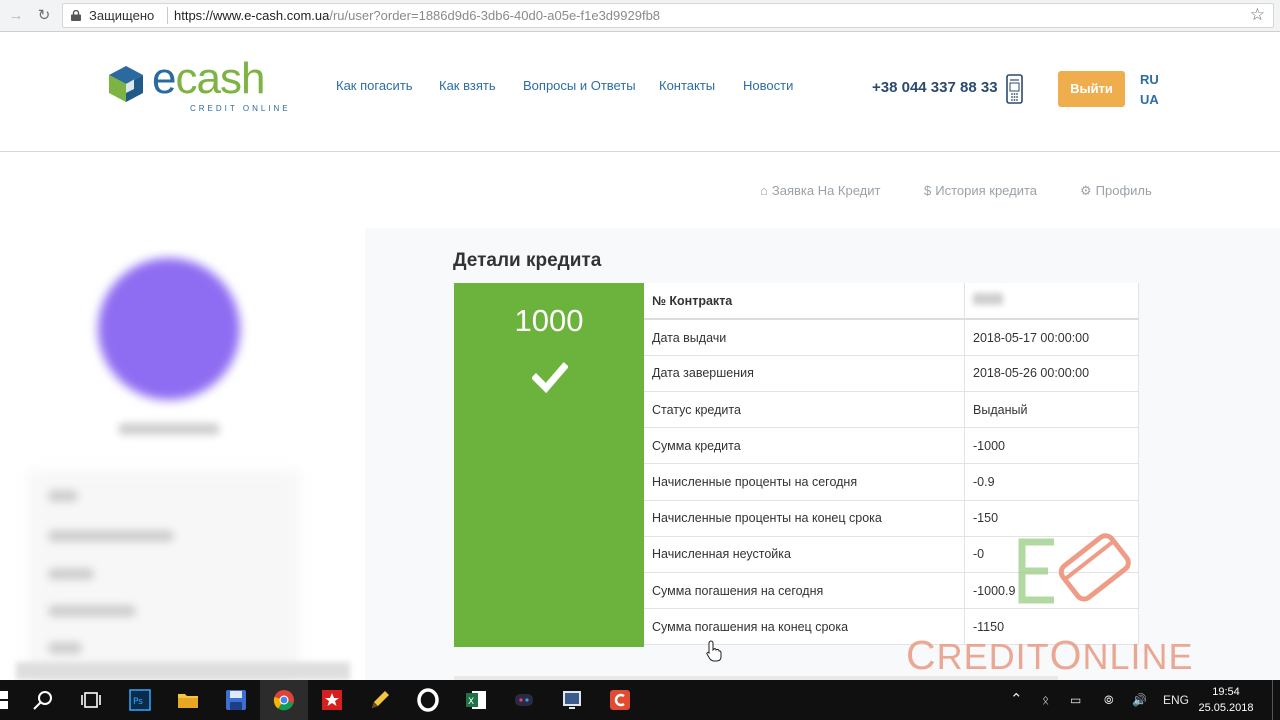 The width and height of the screenshot is (1280, 720). What do you see at coordinates (1014, 89) in the screenshot?
I see `mobile-phone-icon` at bounding box center [1014, 89].